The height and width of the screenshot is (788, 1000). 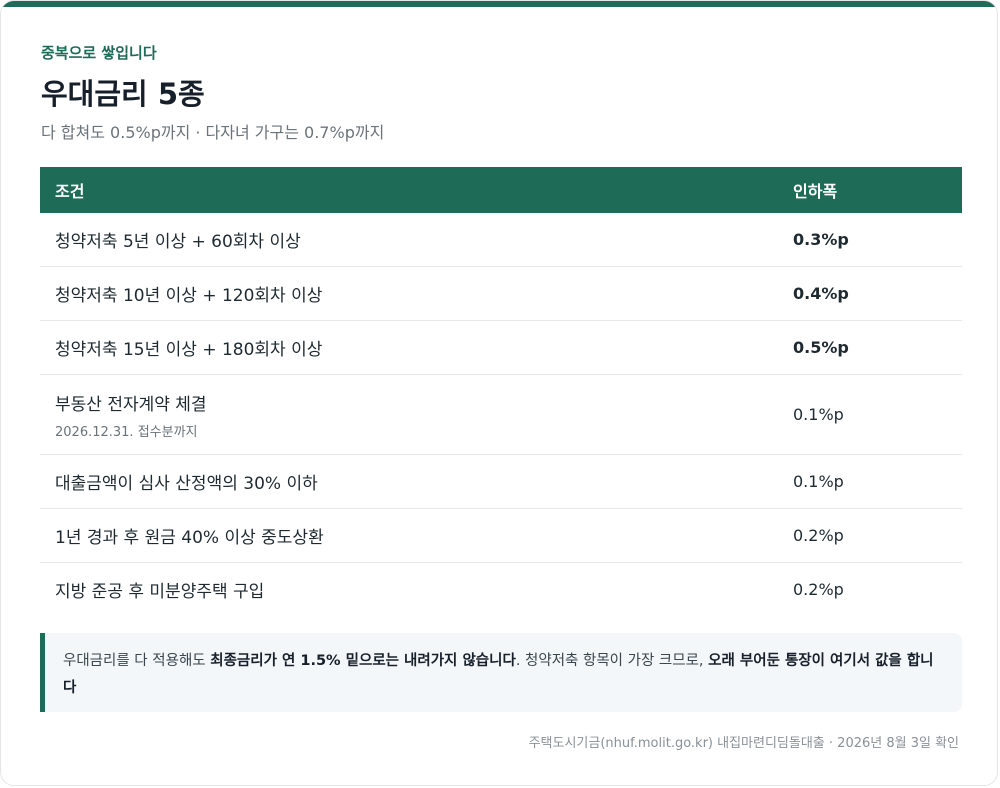 What do you see at coordinates (409, 347) in the screenshot?
I see `condition-cell: 청약저축 15년 이상 + 180회차 이상` at bounding box center [409, 347].